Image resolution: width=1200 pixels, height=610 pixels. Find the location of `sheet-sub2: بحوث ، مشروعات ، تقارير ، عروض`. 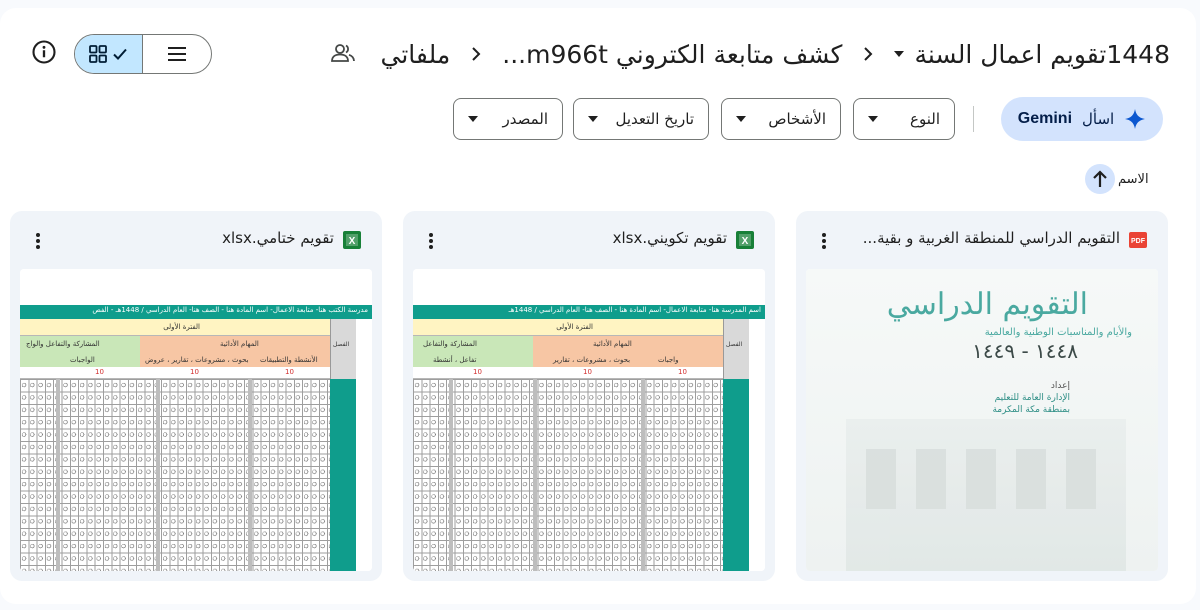

sheet-sub2: بحوث ، مشروعات ، تقارير ، عروض is located at coordinates (197, 360).